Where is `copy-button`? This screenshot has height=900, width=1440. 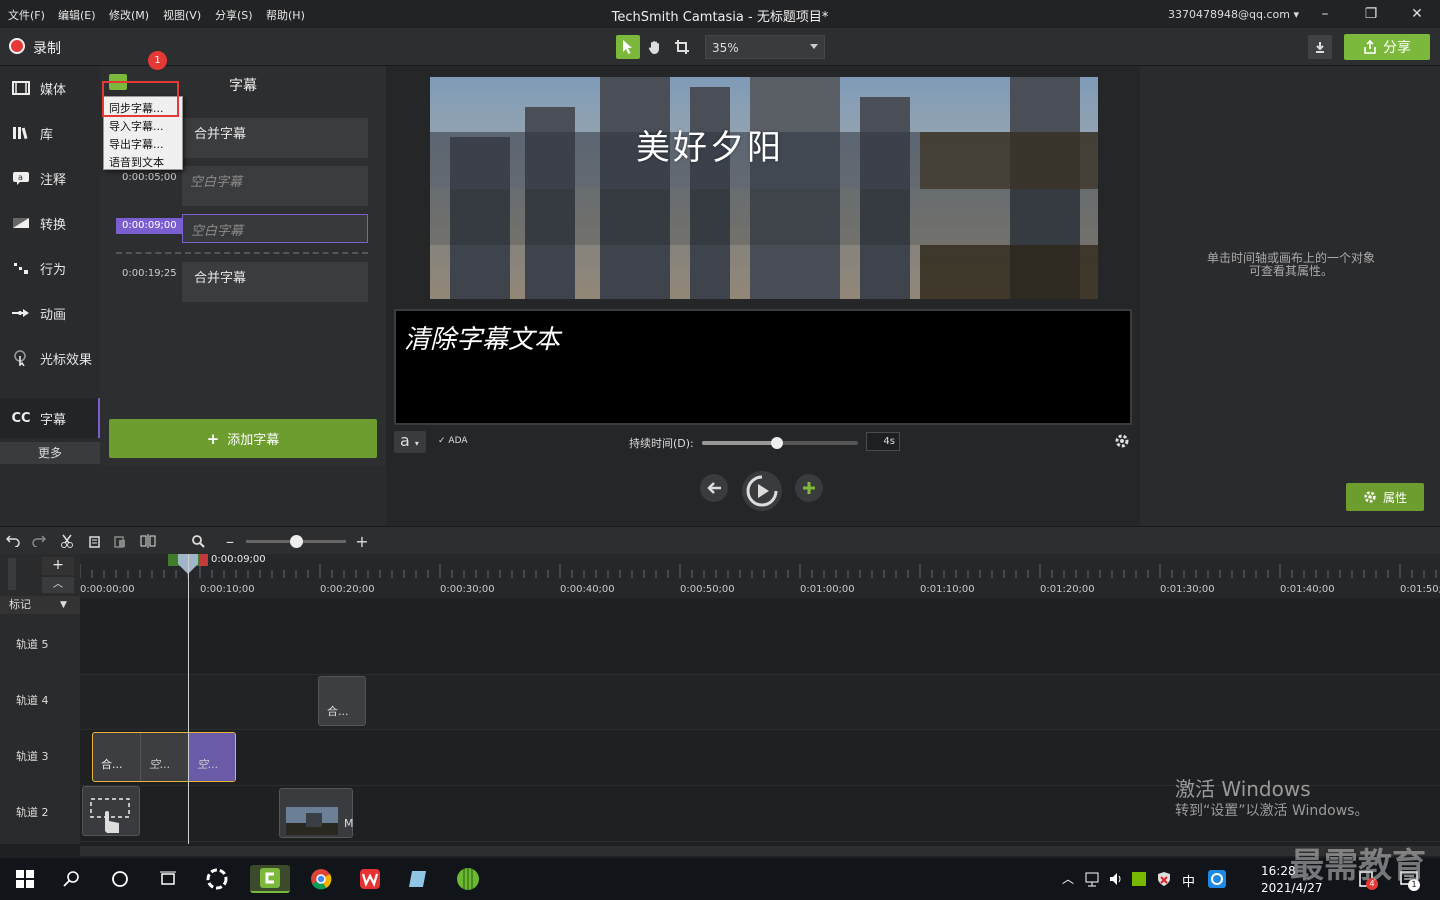 copy-button is located at coordinates (94, 541).